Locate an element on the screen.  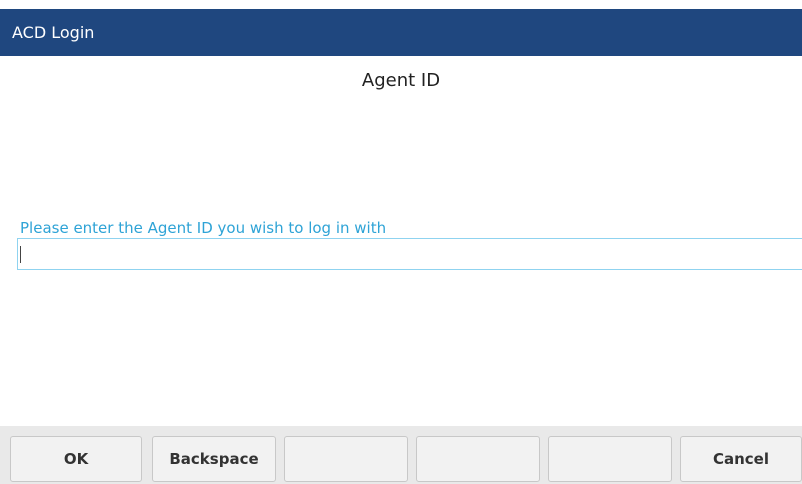
cancel-button: Cancel is located at coordinates (741, 459).